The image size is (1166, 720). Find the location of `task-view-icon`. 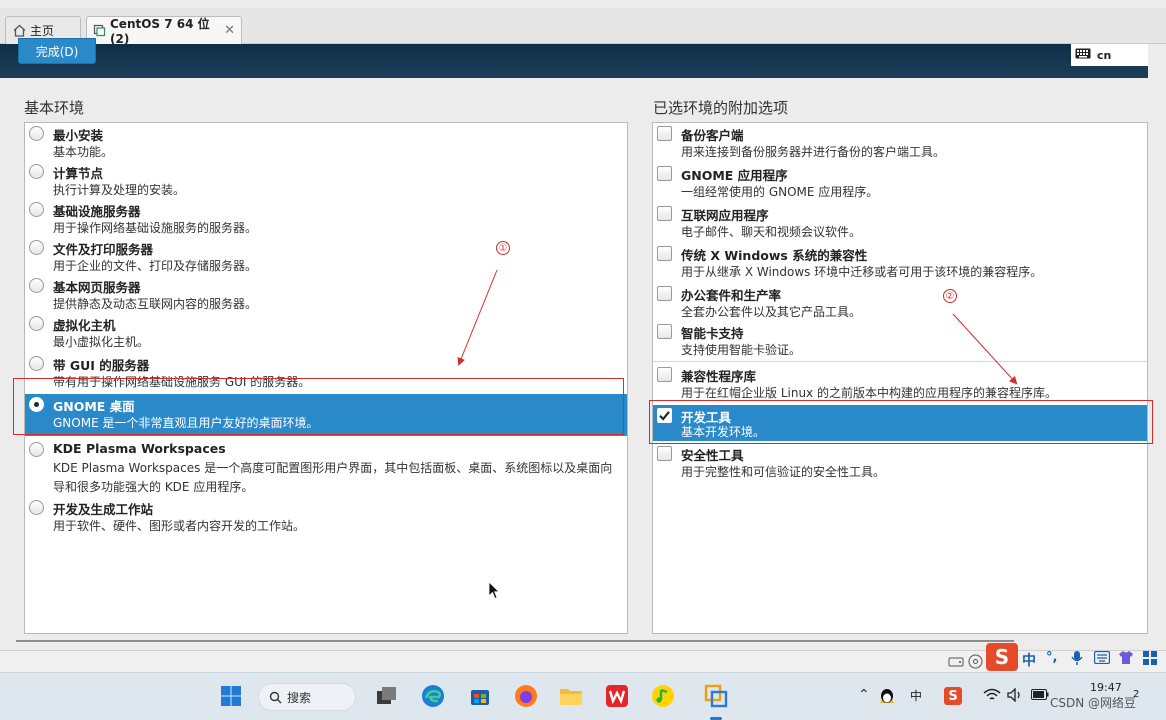

task-view-icon is located at coordinates (387, 696).